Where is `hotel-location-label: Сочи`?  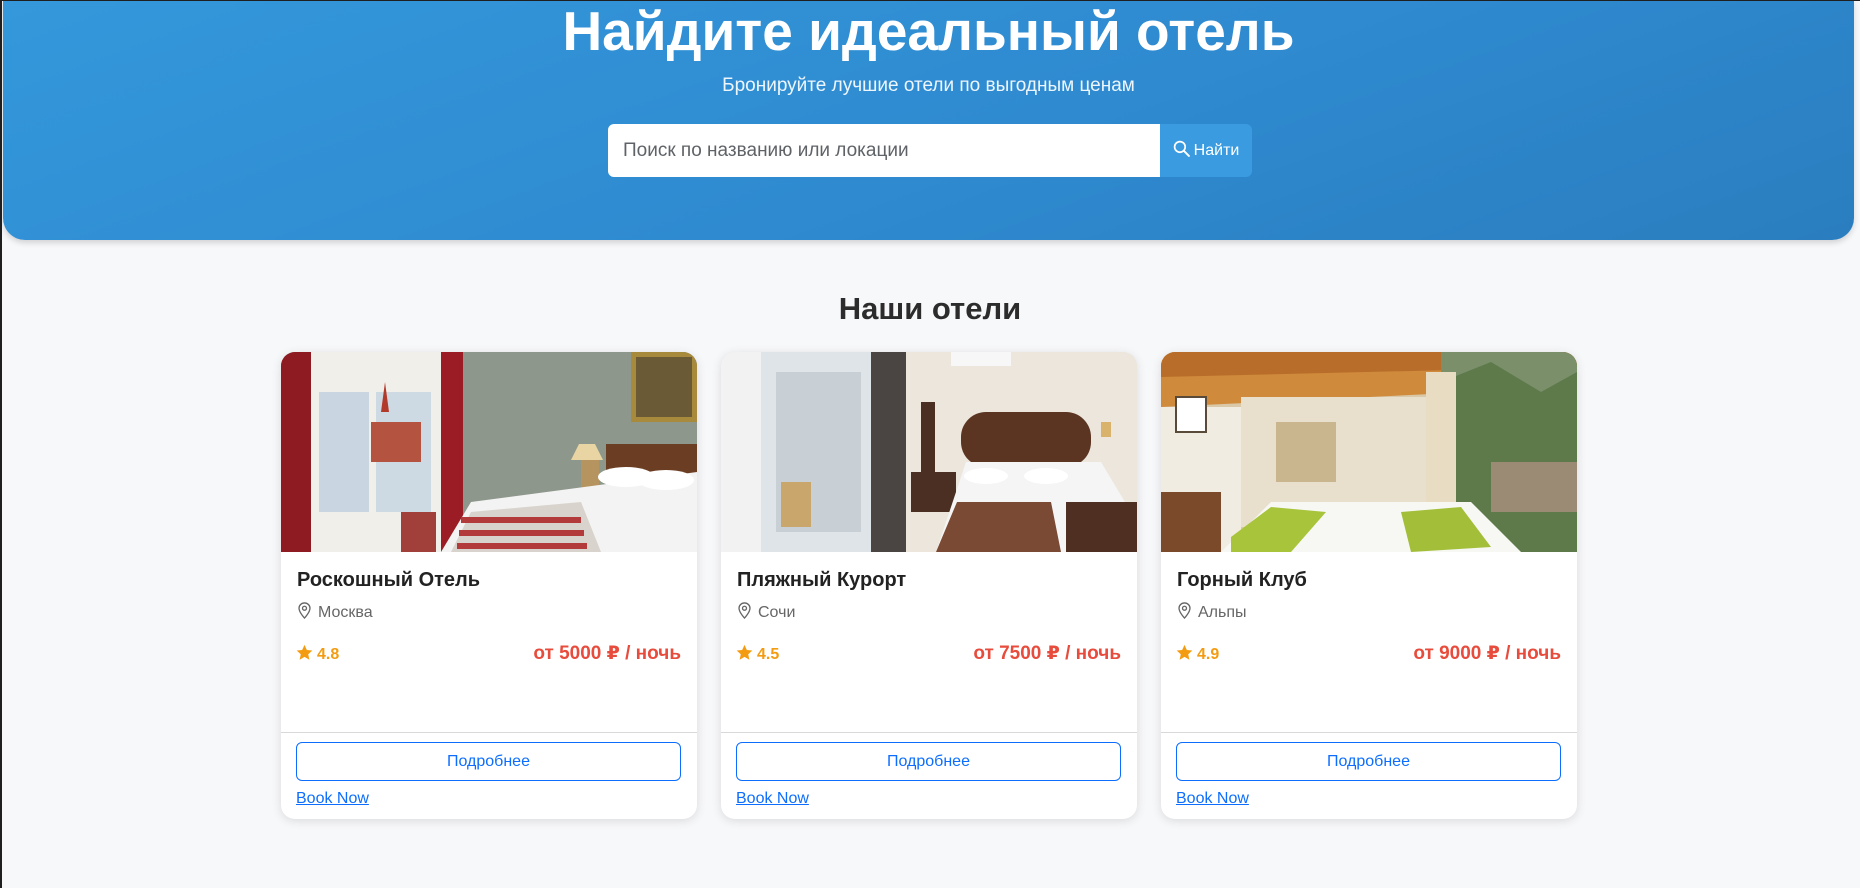 hotel-location-label: Сочи is located at coordinates (777, 612).